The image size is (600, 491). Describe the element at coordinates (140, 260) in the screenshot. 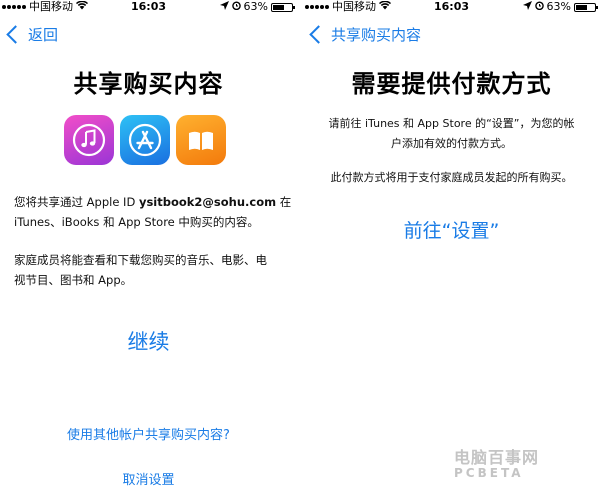

I see `family-description-line1: 家庭成员将能查看和下载您购买的音乐、电影、电` at that location.